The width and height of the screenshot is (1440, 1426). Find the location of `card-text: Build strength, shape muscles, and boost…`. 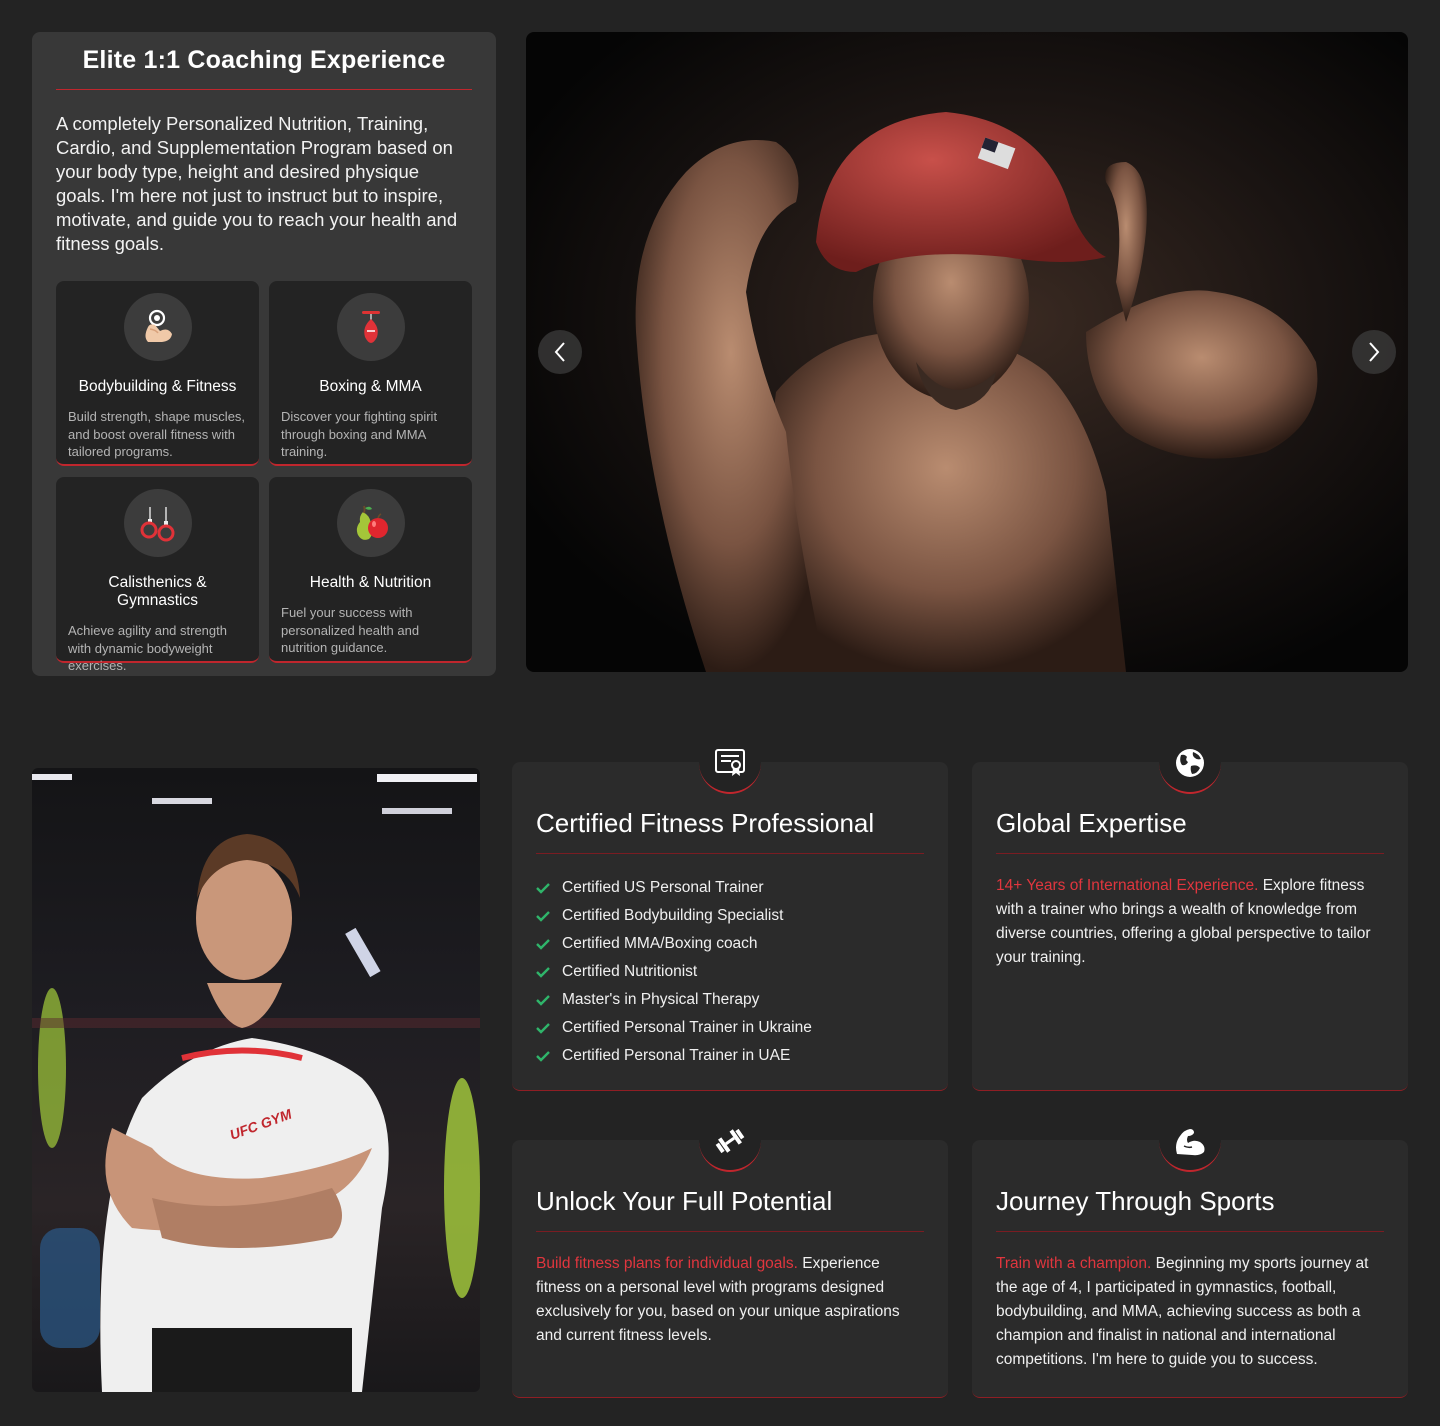

card-text: Build strength, shape muscles, and boost… is located at coordinates (157, 434).